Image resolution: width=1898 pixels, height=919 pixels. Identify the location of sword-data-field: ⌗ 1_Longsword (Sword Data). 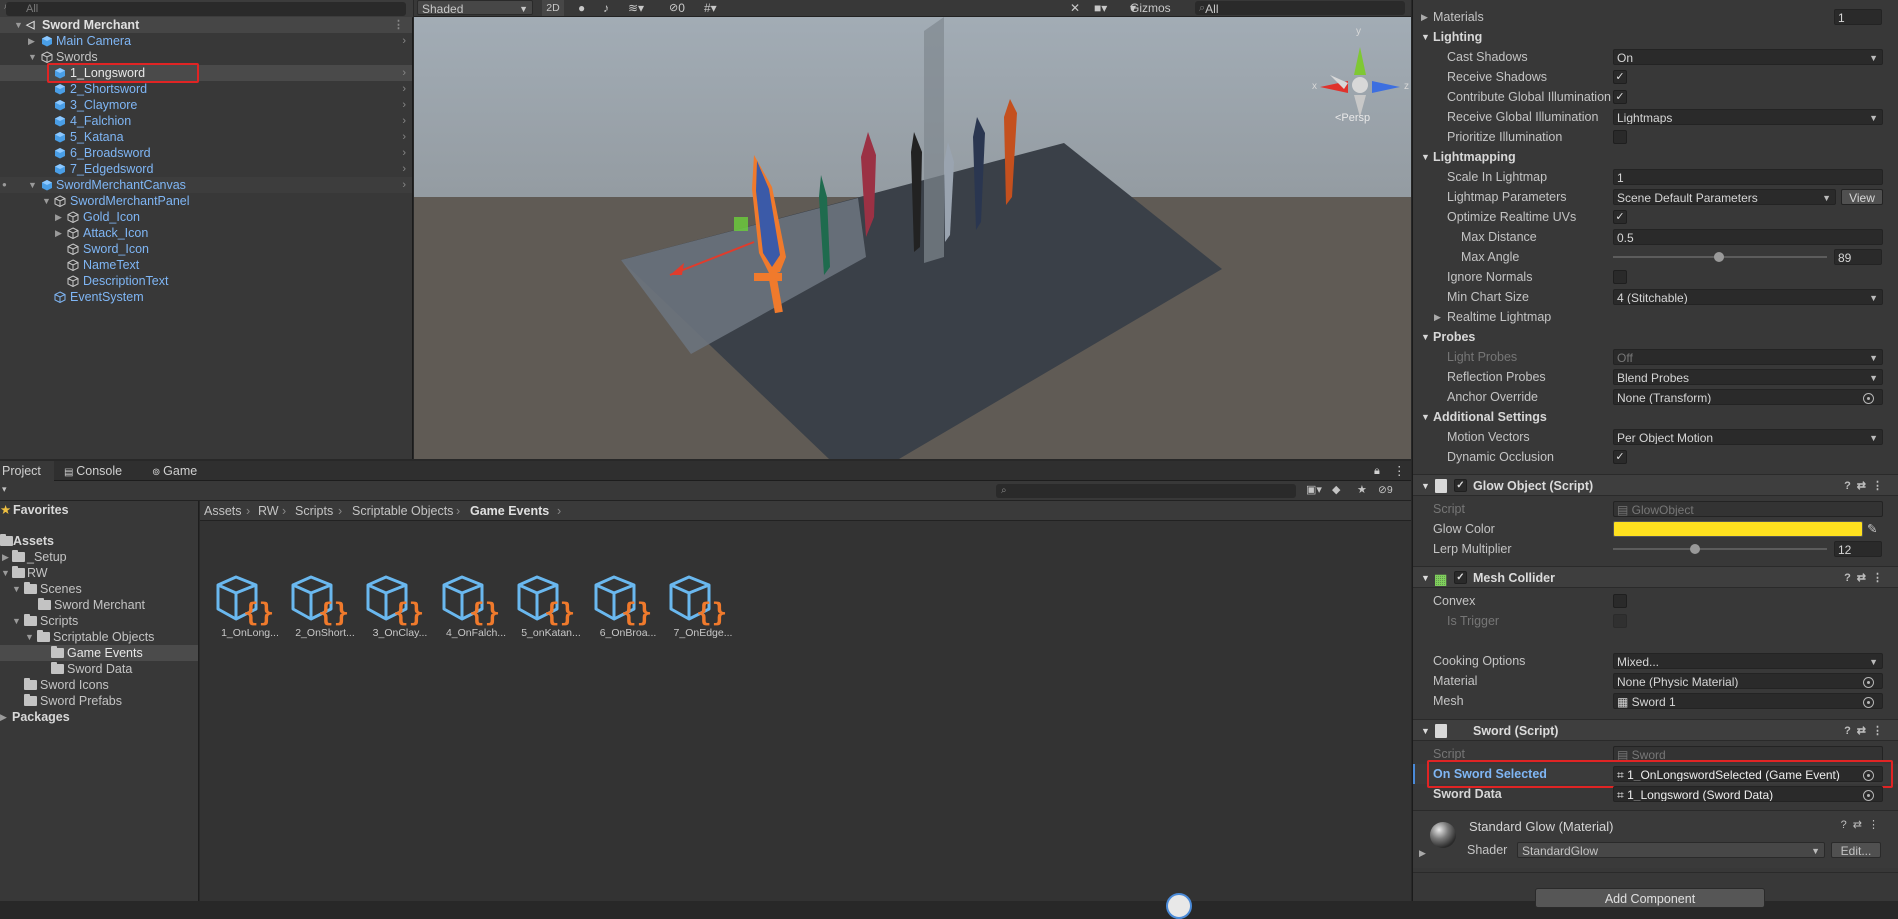
(1748, 794).